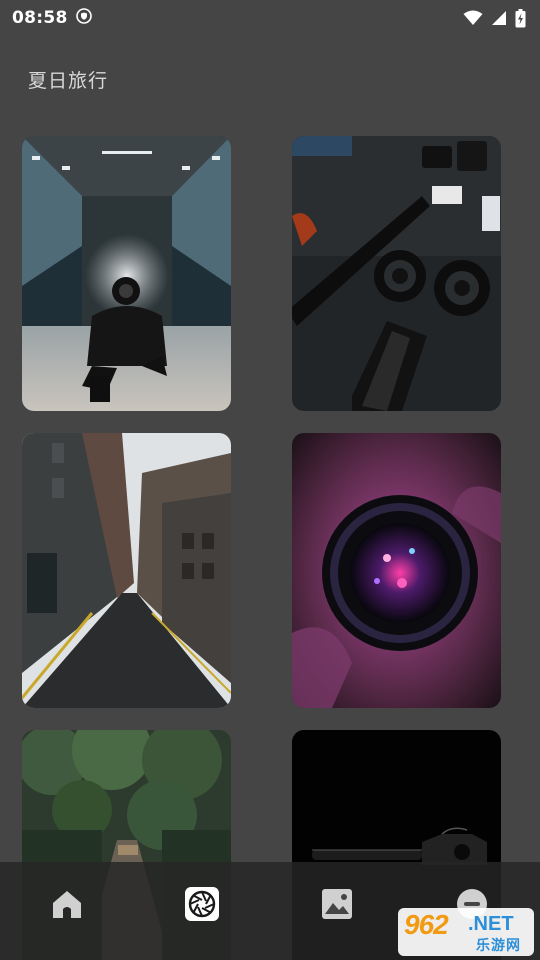 The width and height of the screenshot is (540, 960). What do you see at coordinates (426, 924) in the screenshot?
I see `watermark-number: 962` at bounding box center [426, 924].